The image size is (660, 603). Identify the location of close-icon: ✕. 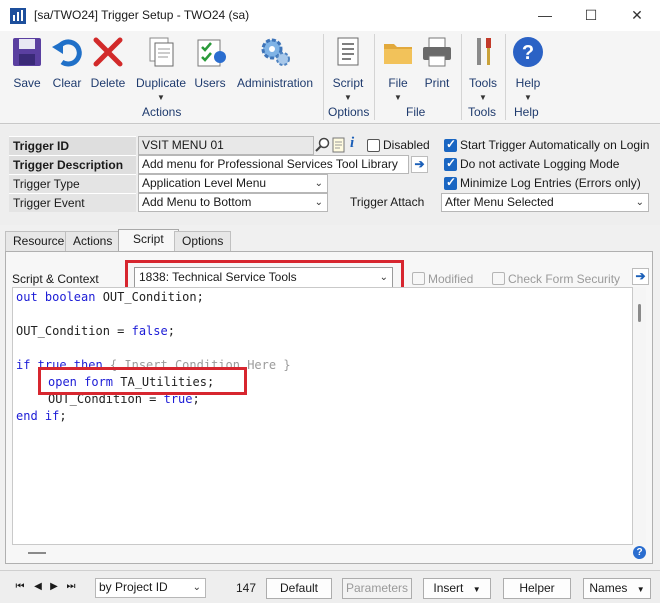
(637, 15).